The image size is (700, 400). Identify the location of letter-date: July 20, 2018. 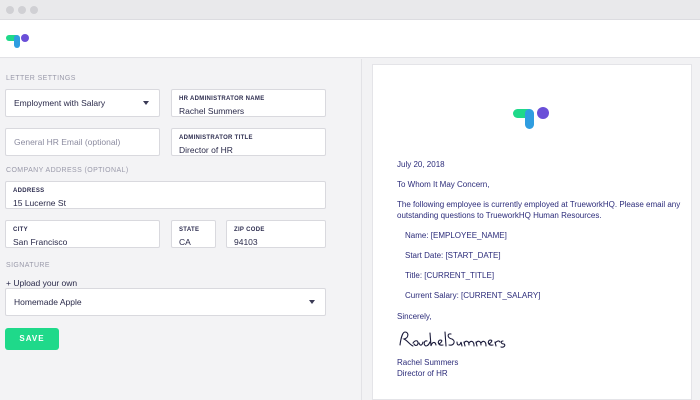
(421, 164).